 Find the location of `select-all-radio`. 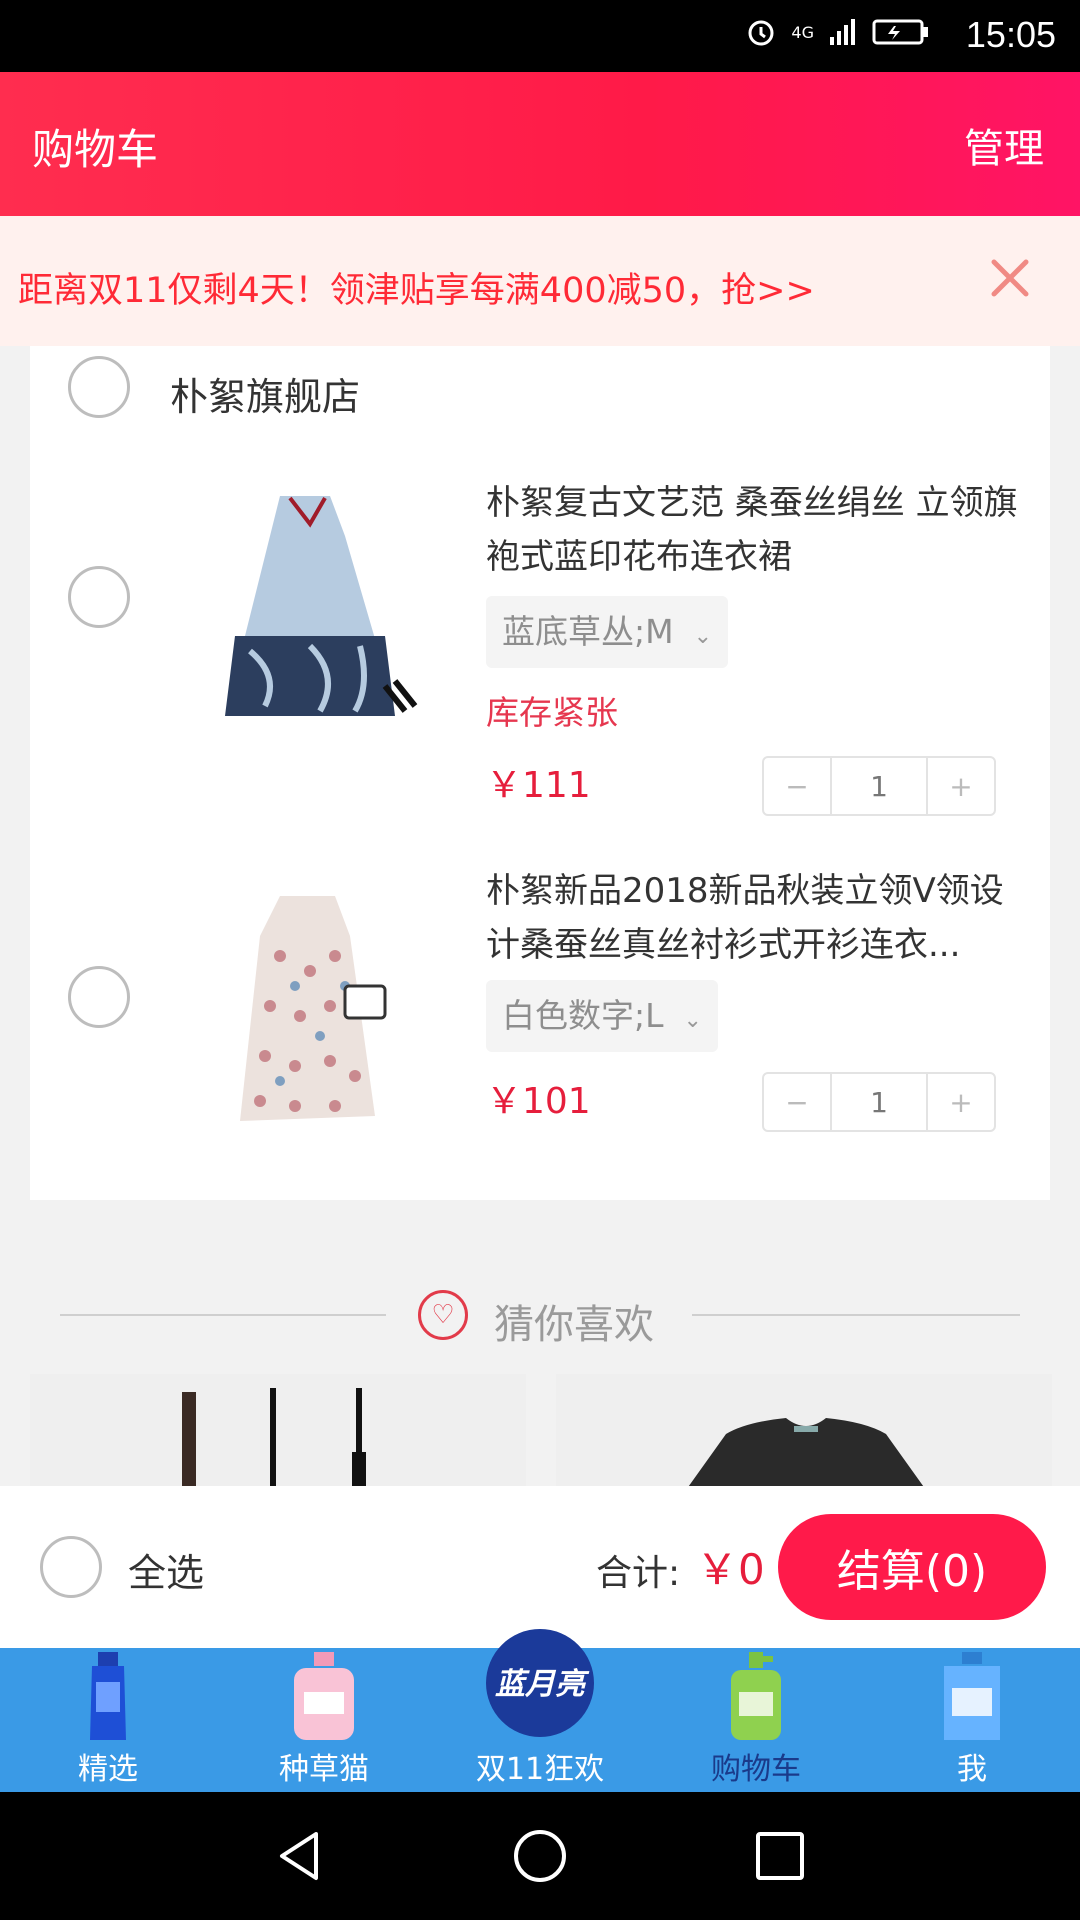

select-all-radio is located at coordinates (71, 1567).